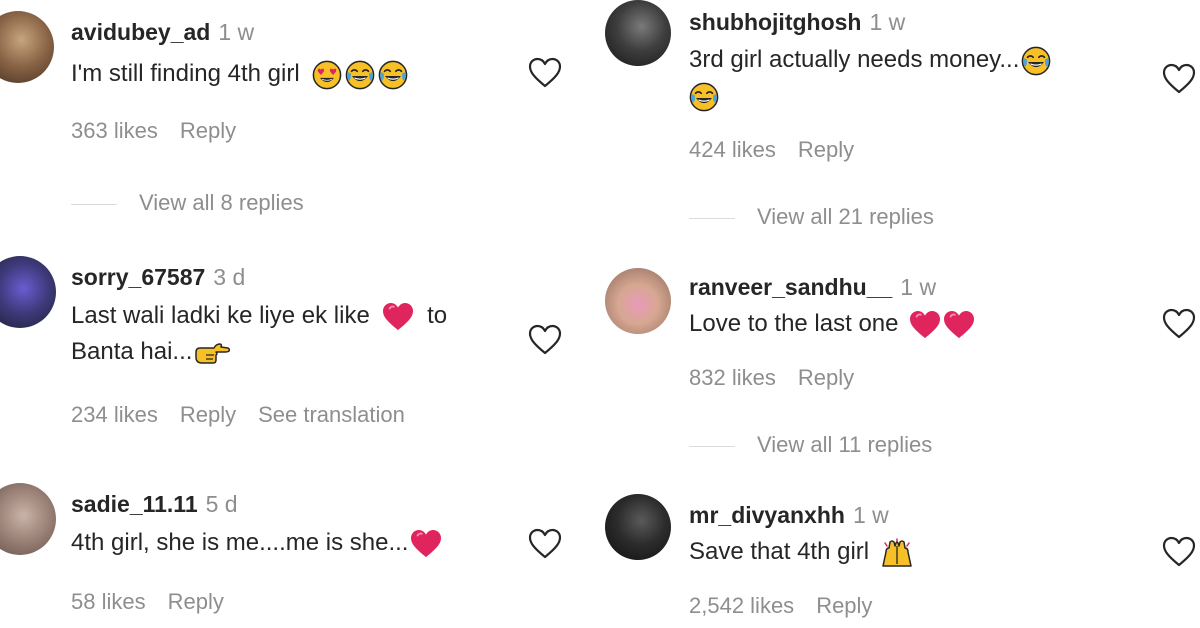 The image size is (1200, 628). Describe the element at coordinates (222, 504) in the screenshot. I see `timestamp: 5 d` at that location.